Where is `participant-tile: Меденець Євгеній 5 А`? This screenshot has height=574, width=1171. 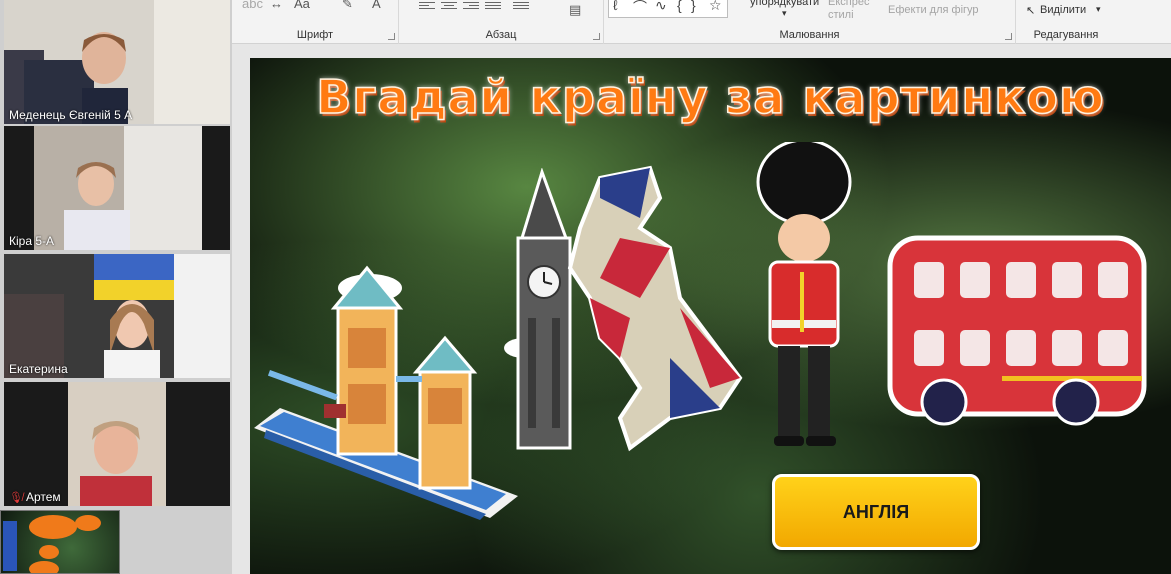
participant-tile: Меденець Євгеній 5 А is located at coordinates (117, 62).